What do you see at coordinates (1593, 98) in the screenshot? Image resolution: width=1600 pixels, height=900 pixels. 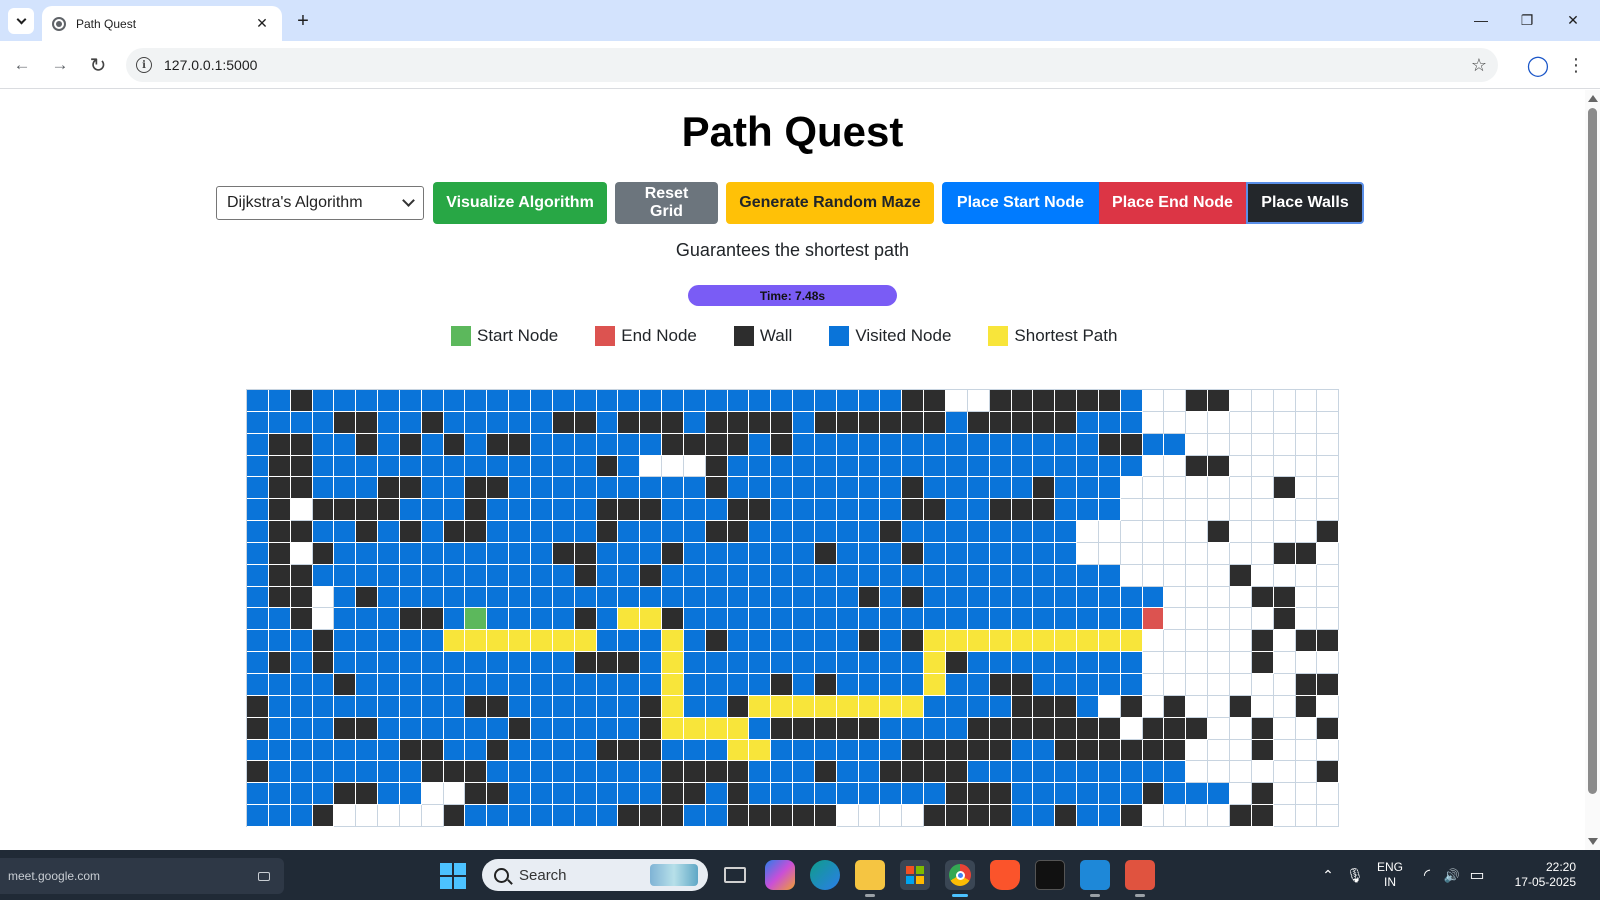 I see `scroll-up-arrow-icon` at bounding box center [1593, 98].